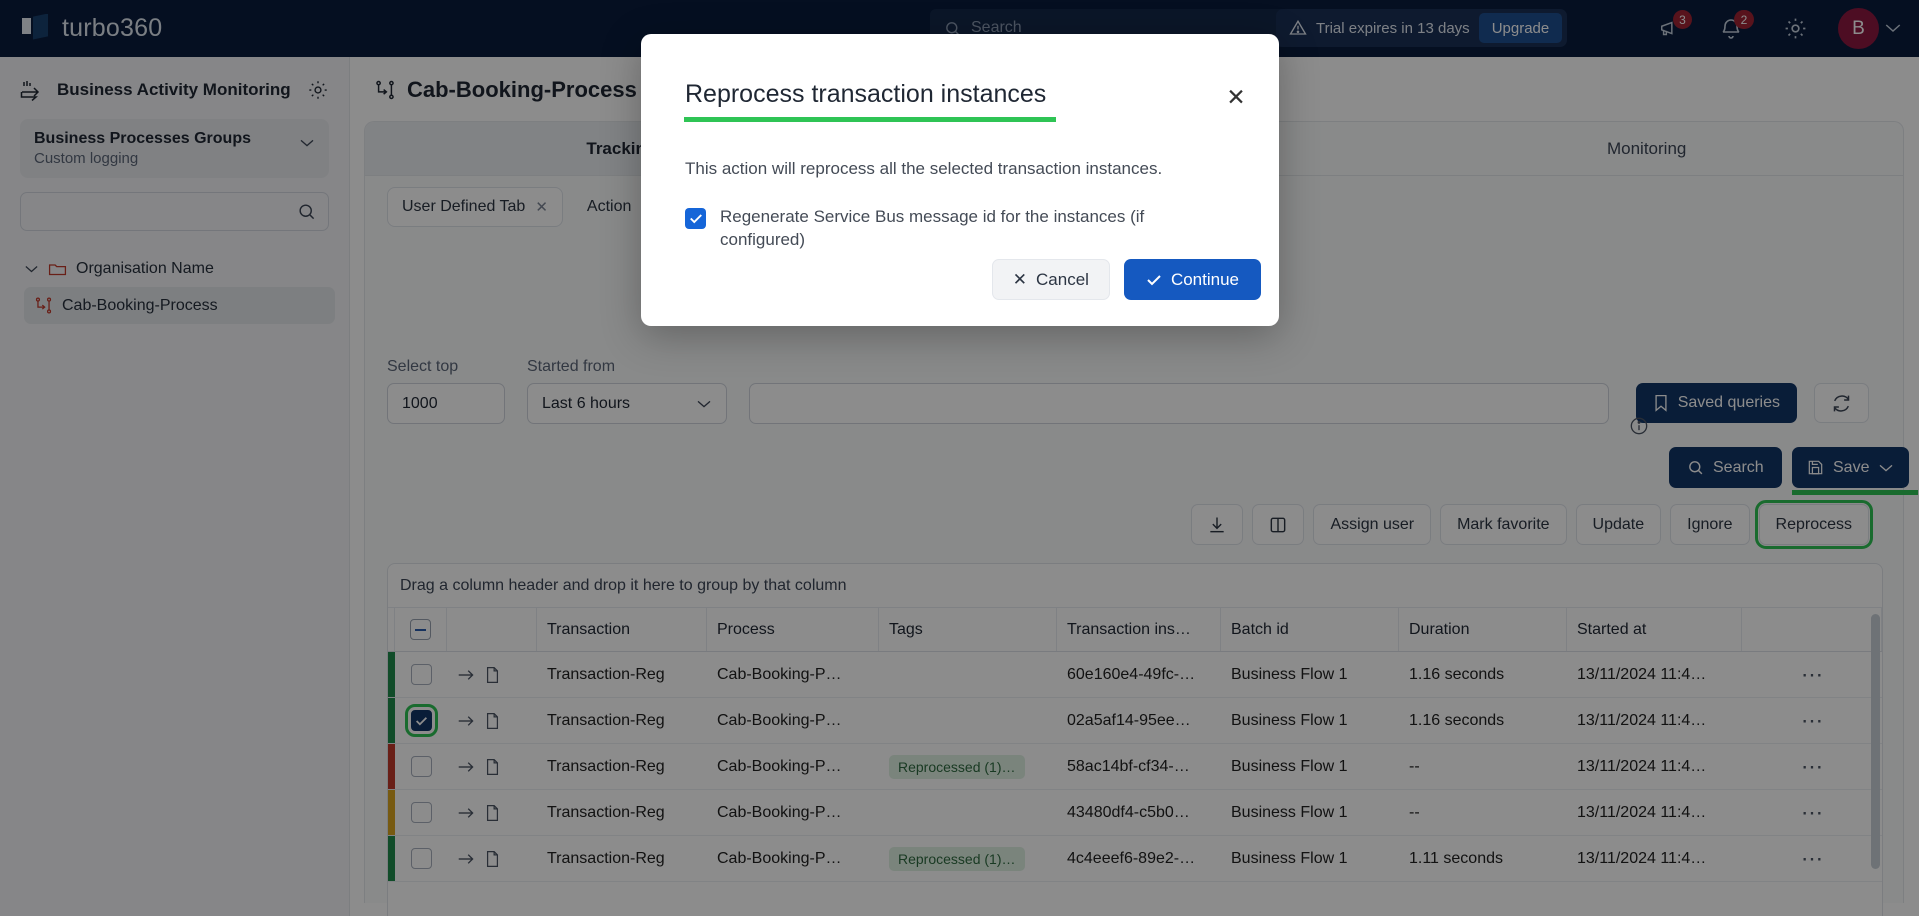 This screenshot has width=1919, height=916. Describe the element at coordinates (1154, 280) in the screenshot. I see `check-icon` at that location.